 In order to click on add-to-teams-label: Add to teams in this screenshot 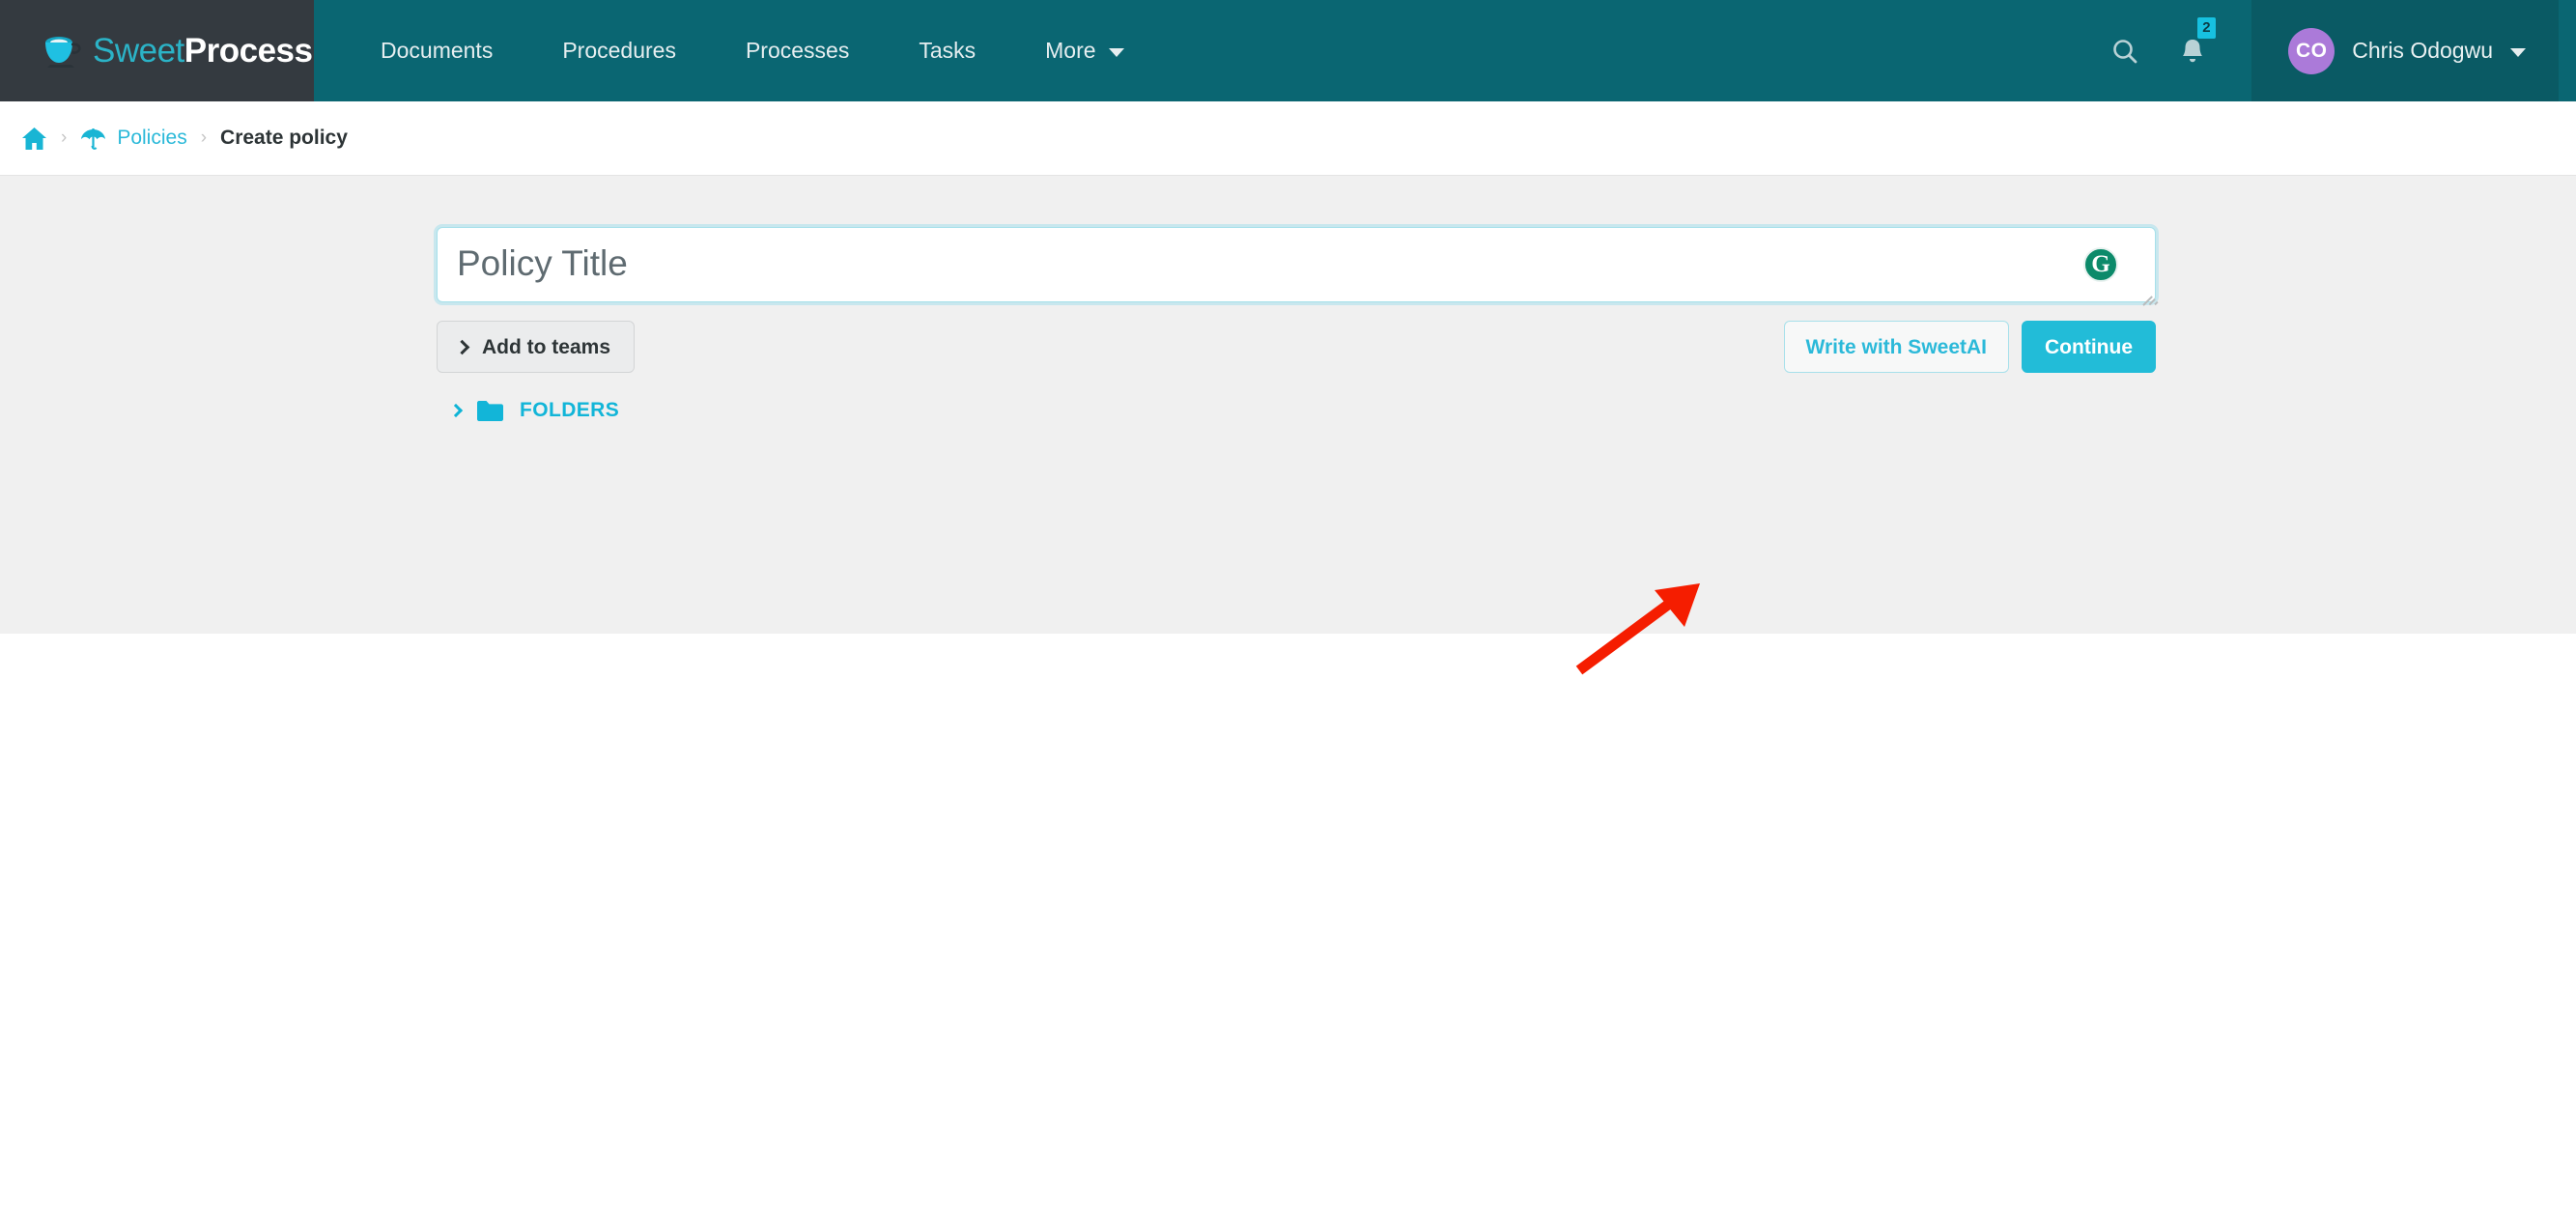, I will do `click(546, 346)`.